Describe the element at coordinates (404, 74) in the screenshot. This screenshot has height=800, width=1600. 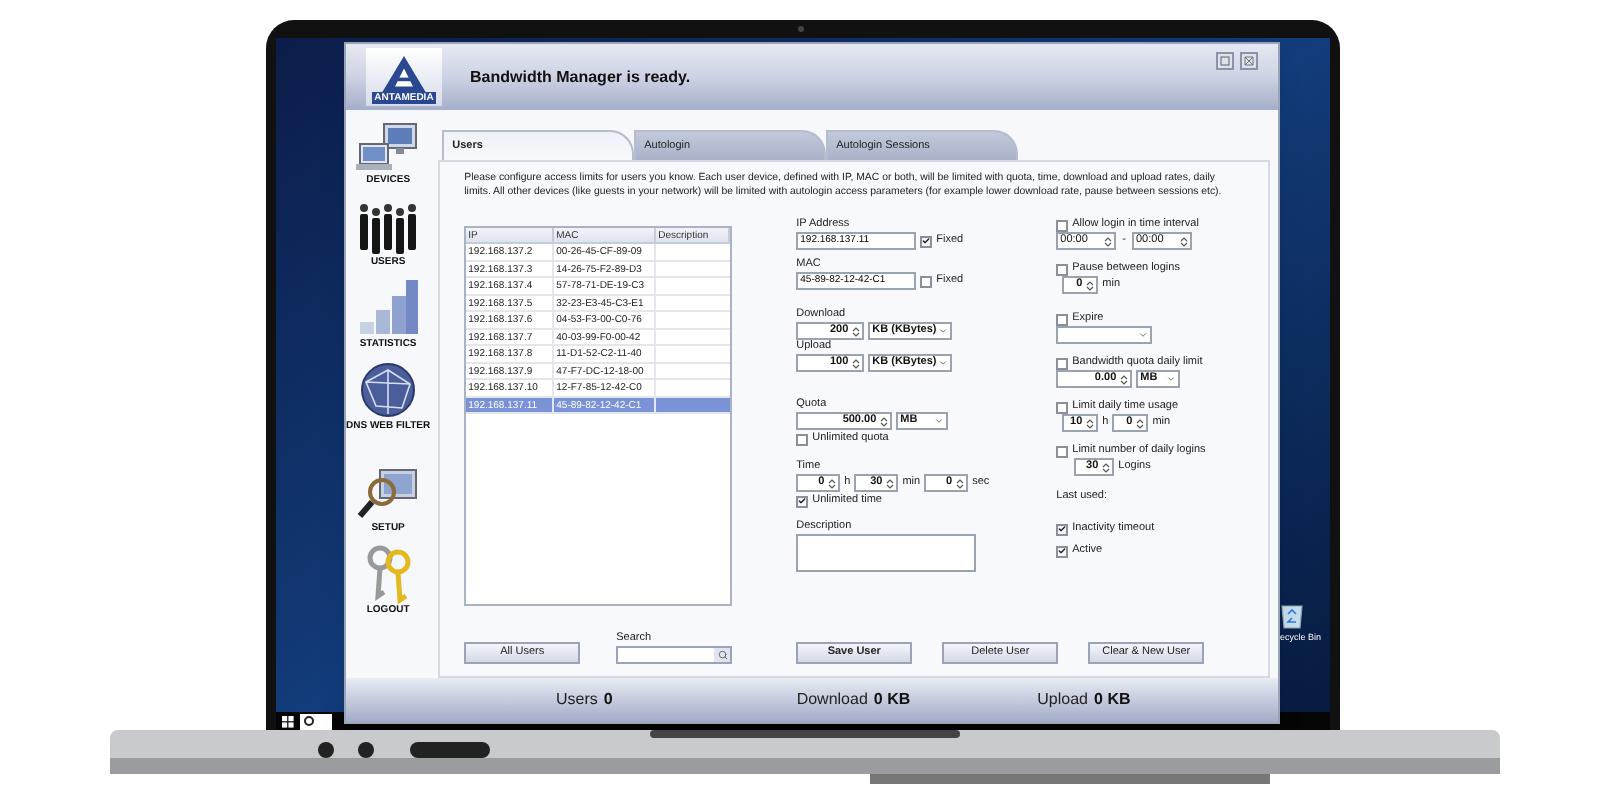
I see `logo-triangle-icon` at that location.